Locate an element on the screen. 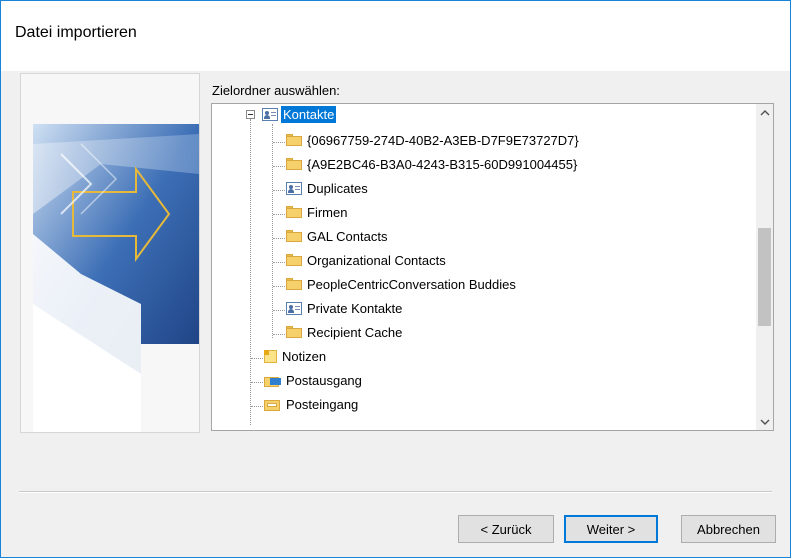 The width and height of the screenshot is (791, 558). scroll-down-button is located at coordinates (764, 421).